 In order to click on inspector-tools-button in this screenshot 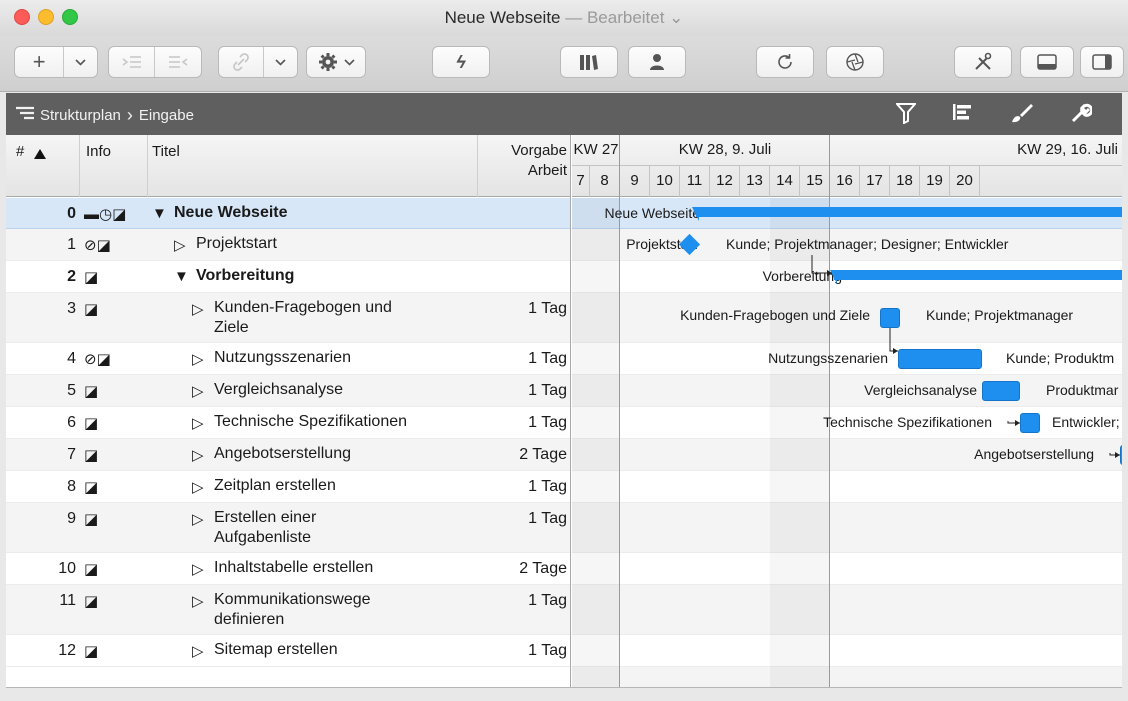, I will do `click(983, 62)`.